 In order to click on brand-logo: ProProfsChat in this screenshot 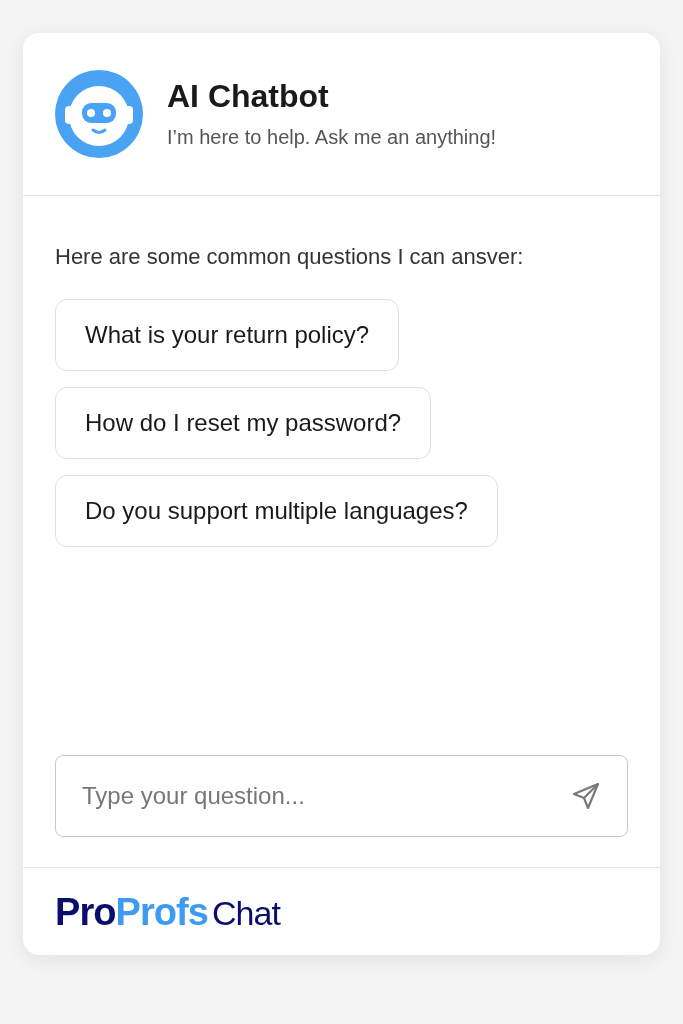, I will do `click(167, 911)`.